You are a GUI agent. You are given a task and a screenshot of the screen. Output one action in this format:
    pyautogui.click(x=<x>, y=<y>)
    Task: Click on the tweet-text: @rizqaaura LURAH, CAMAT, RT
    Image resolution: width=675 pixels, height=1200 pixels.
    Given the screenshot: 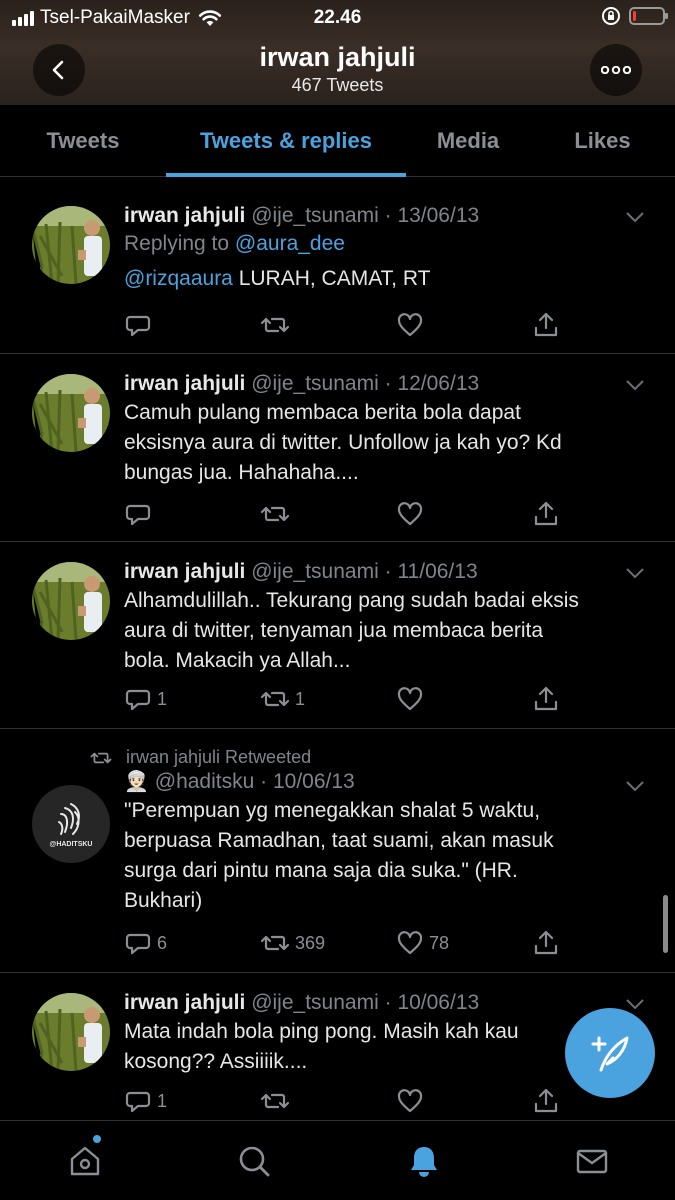 What is the action you would take?
    pyautogui.click(x=277, y=278)
    